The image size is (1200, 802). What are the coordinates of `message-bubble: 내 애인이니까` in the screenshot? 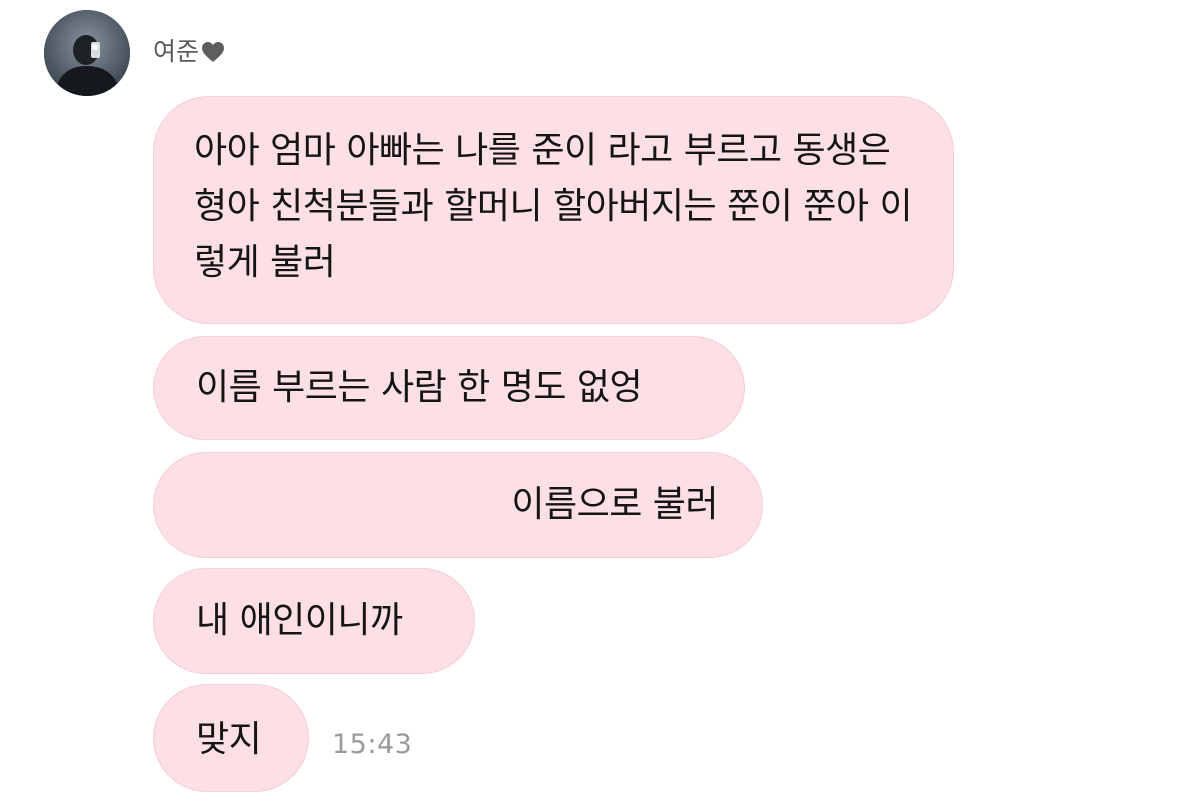 It's located at (314, 621).